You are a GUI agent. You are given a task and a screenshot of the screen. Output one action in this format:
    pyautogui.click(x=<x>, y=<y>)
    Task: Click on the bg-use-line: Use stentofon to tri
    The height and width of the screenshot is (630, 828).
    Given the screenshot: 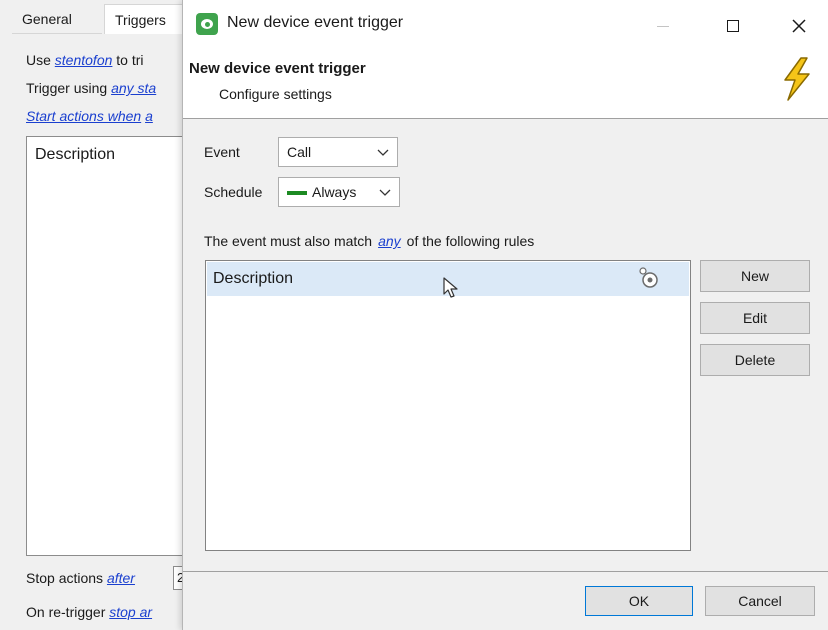 What is the action you would take?
    pyautogui.click(x=85, y=60)
    